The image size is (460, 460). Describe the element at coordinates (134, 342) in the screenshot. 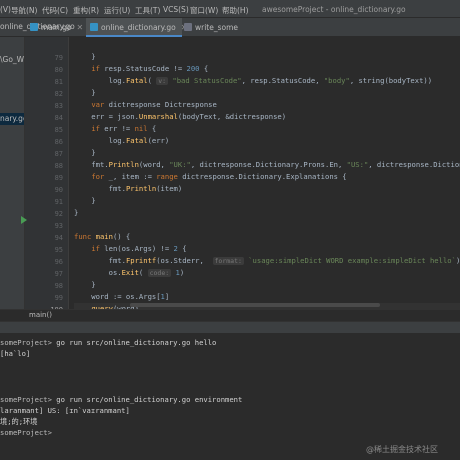

I see `terminal-text: go run src/online_dictionary.go hello` at that location.